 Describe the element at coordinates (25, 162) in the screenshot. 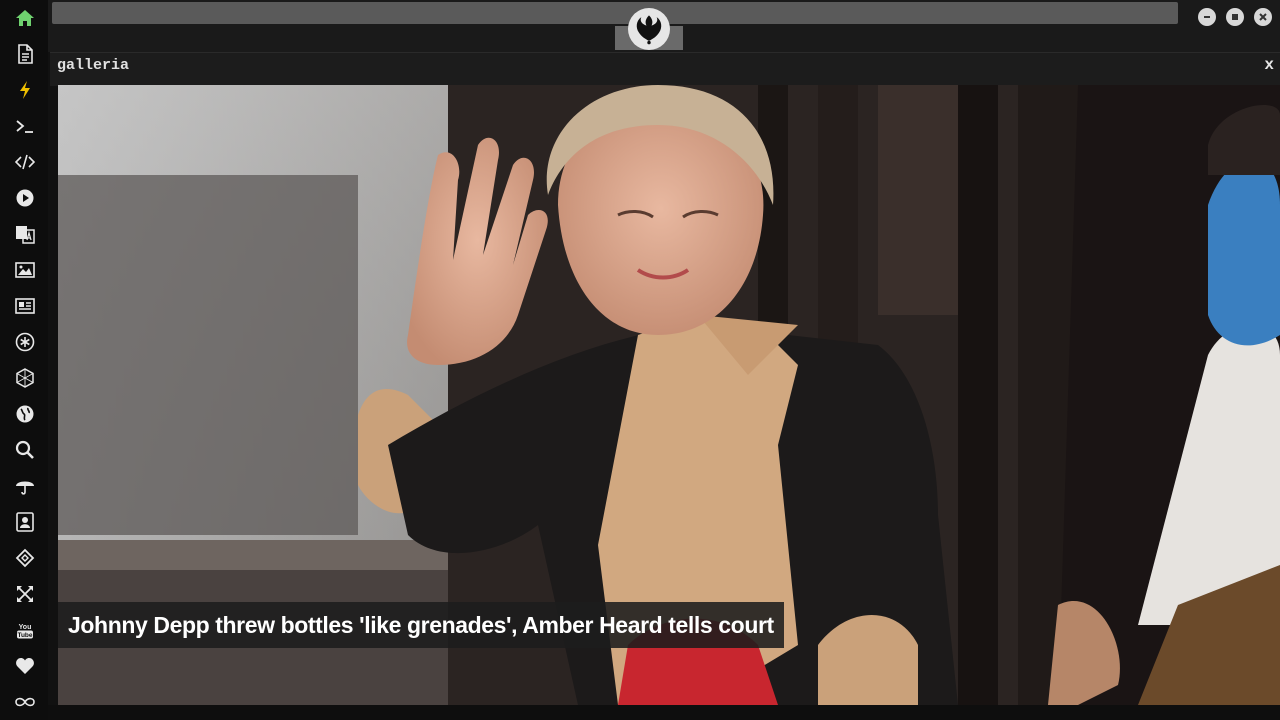

I see `code-icon` at that location.